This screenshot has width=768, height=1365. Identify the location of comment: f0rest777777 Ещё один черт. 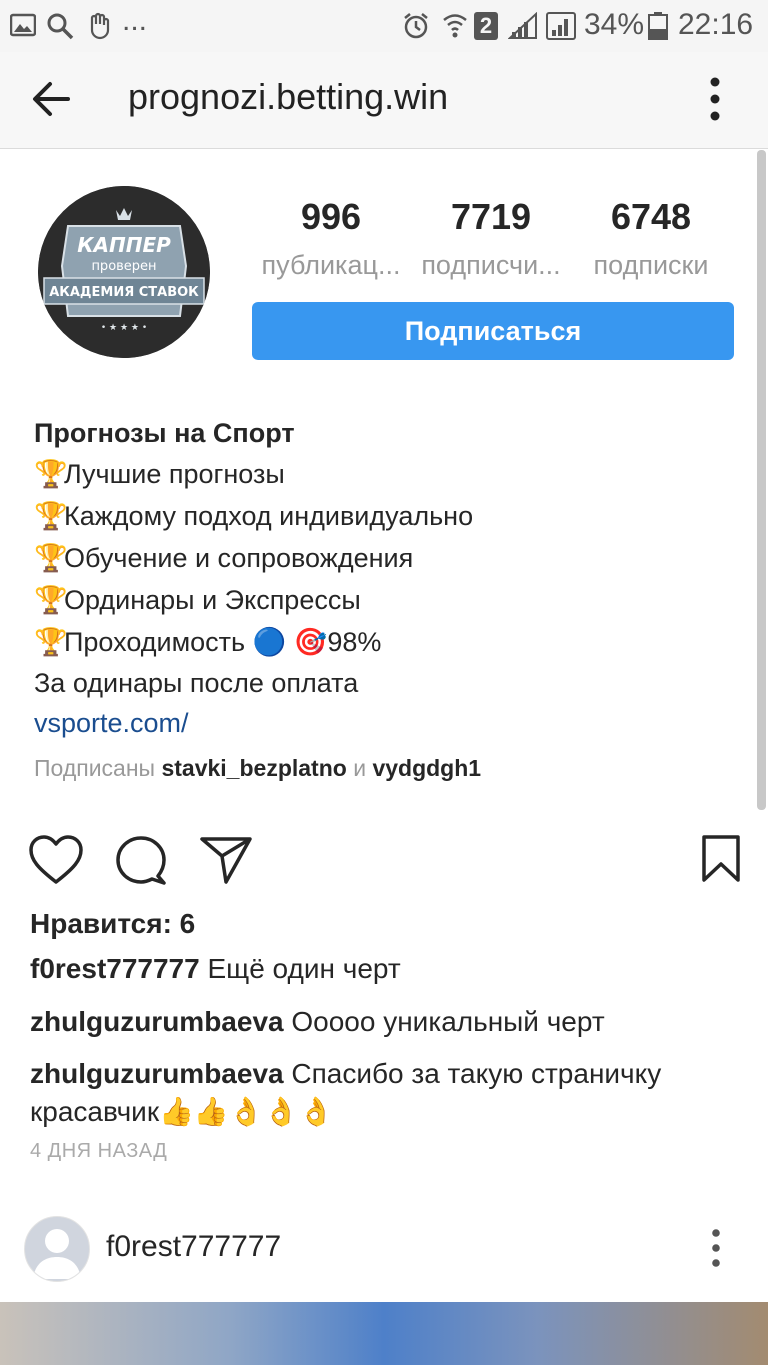
(380, 969).